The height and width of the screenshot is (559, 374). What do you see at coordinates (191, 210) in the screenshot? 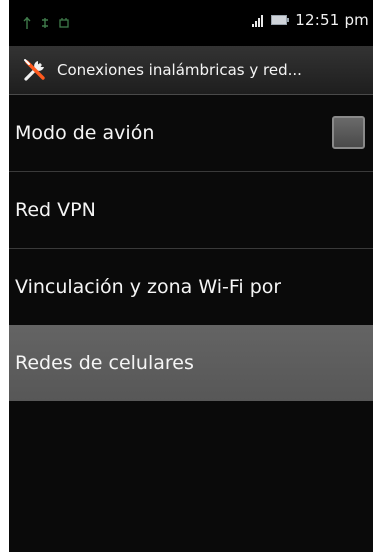
I see `list-item-red-vpn: Red VPN` at bounding box center [191, 210].